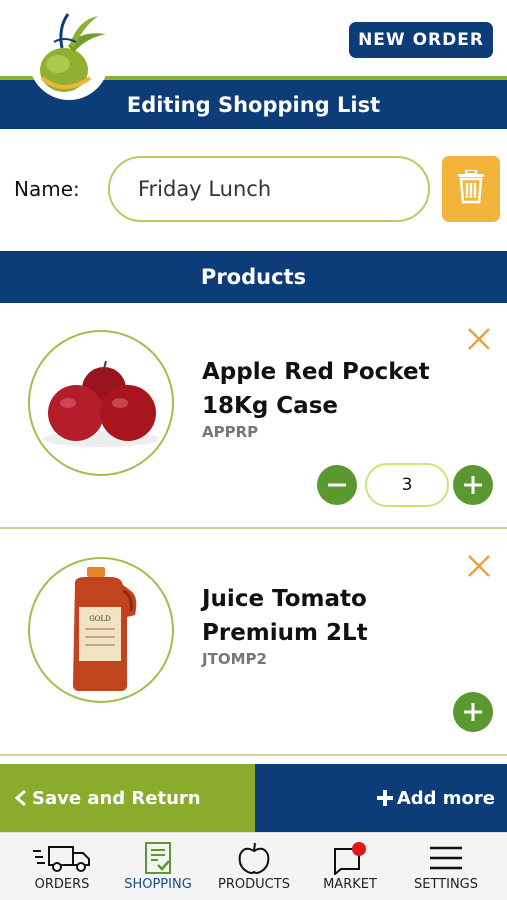  I want to click on delete-list-button, so click(471, 189).